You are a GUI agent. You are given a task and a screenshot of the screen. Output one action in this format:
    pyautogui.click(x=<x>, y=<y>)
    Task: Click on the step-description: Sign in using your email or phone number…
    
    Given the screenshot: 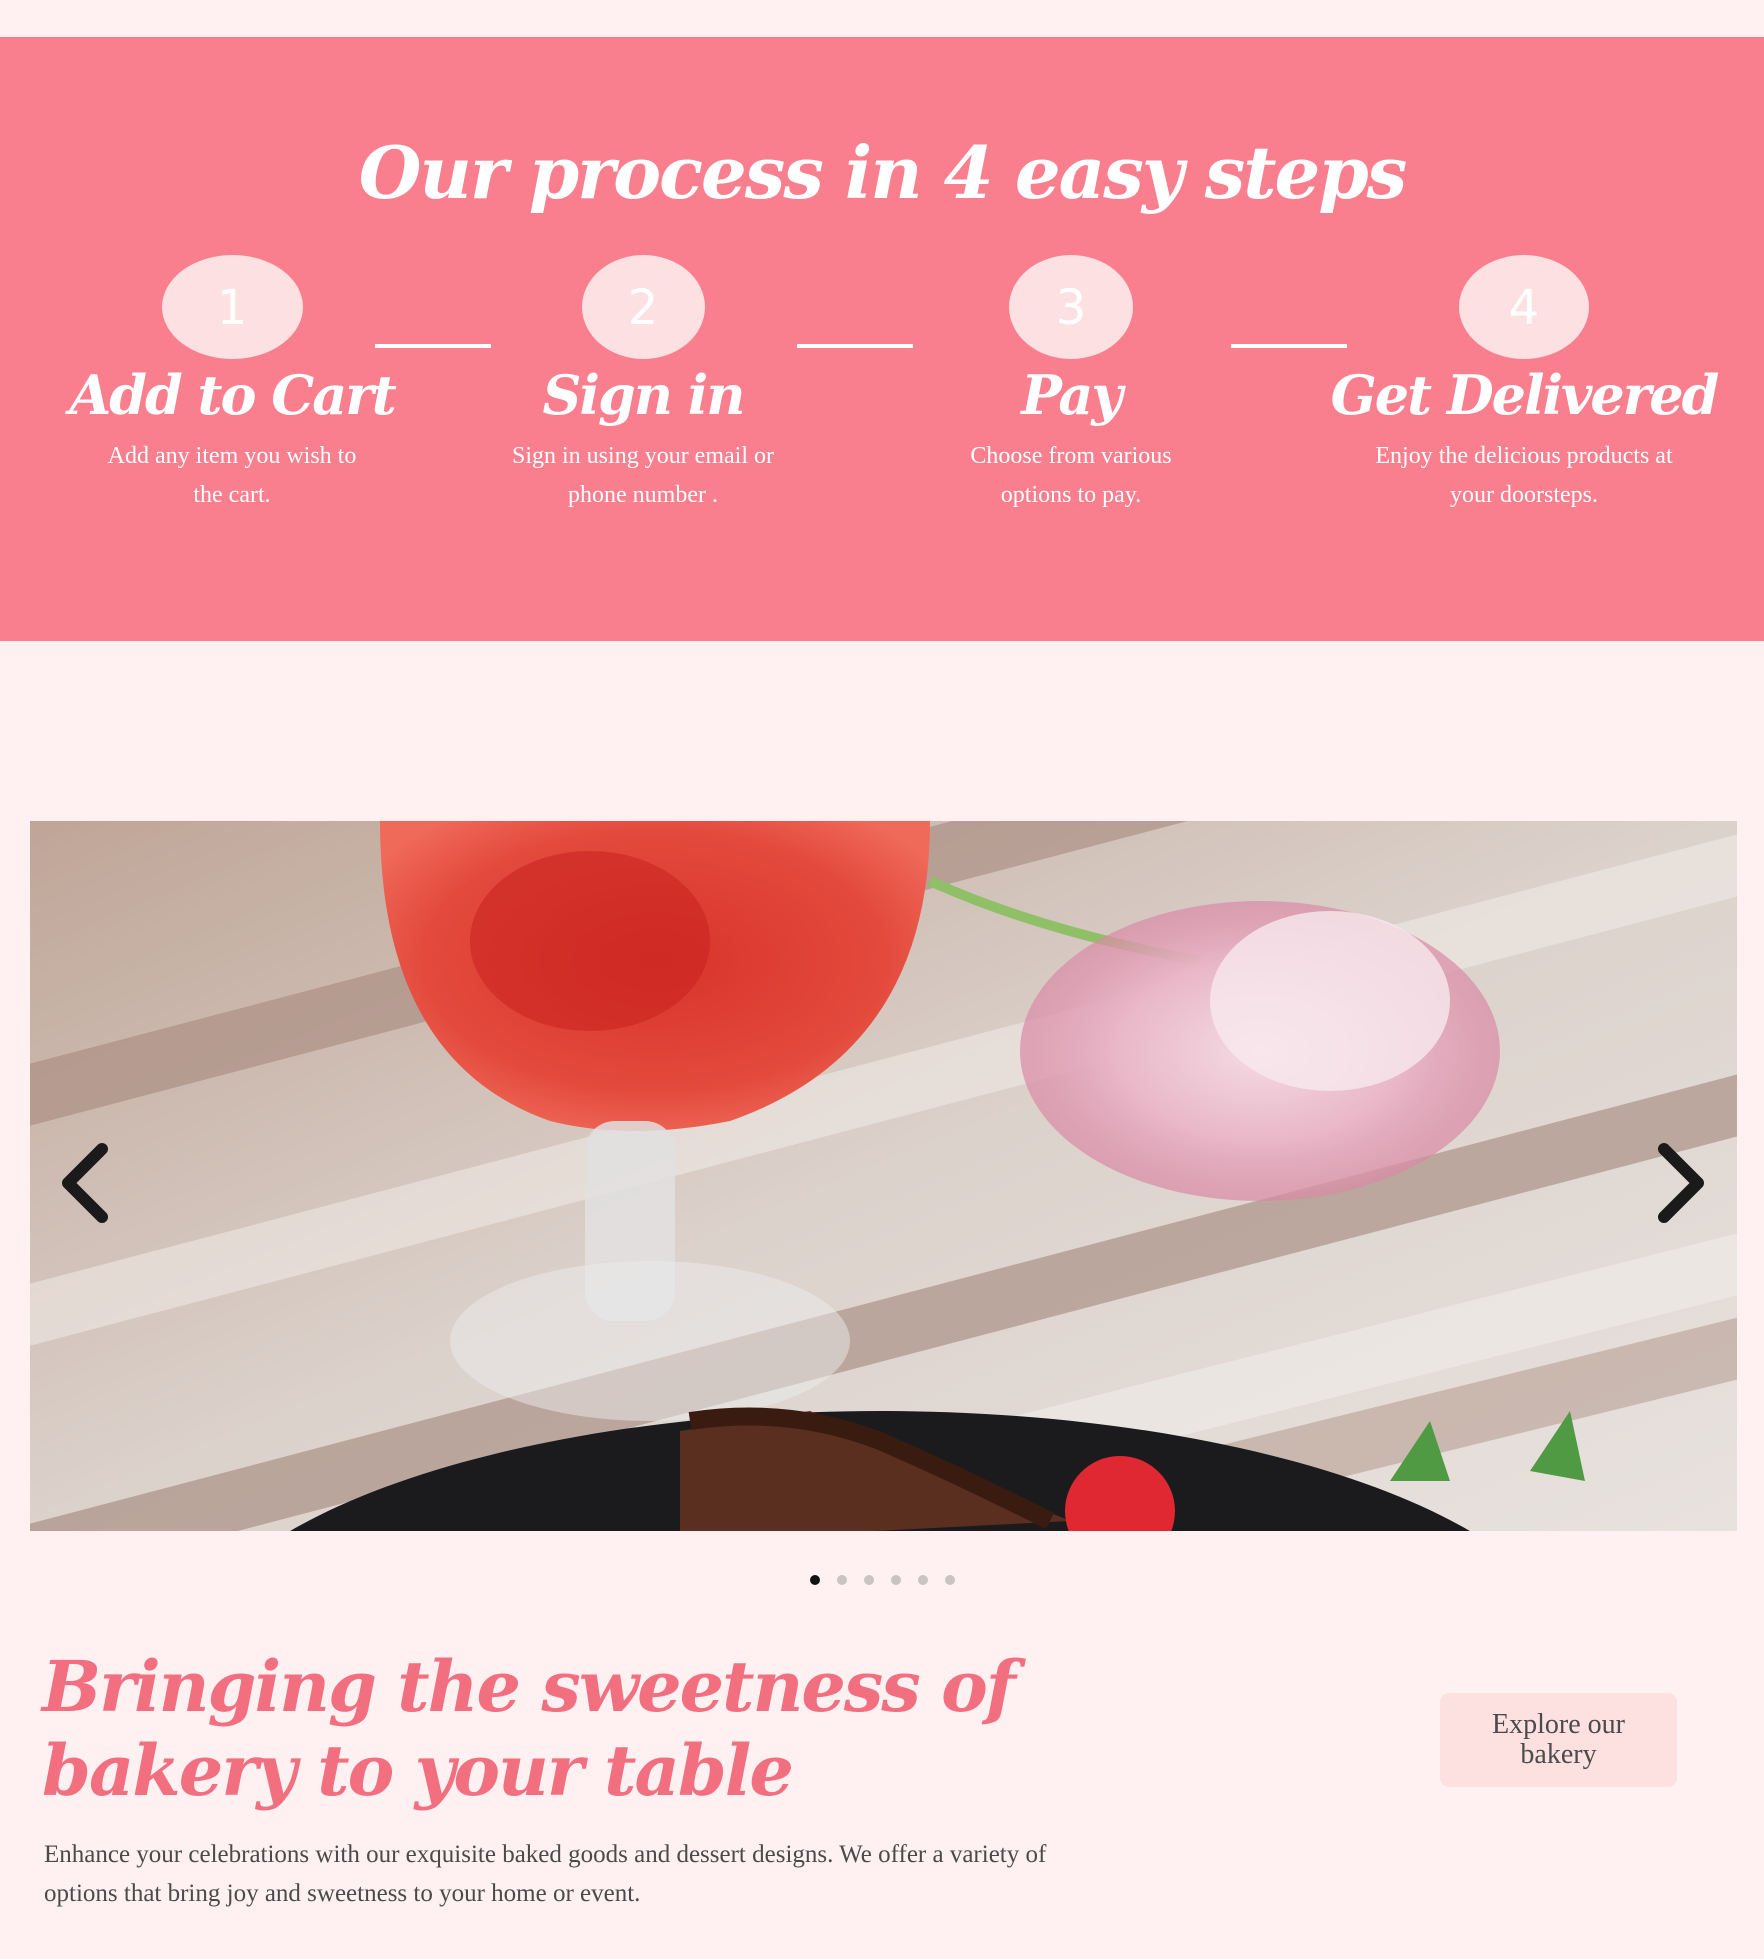 What is the action you would take?
    pyautogui.click(x=643, y=475)
    